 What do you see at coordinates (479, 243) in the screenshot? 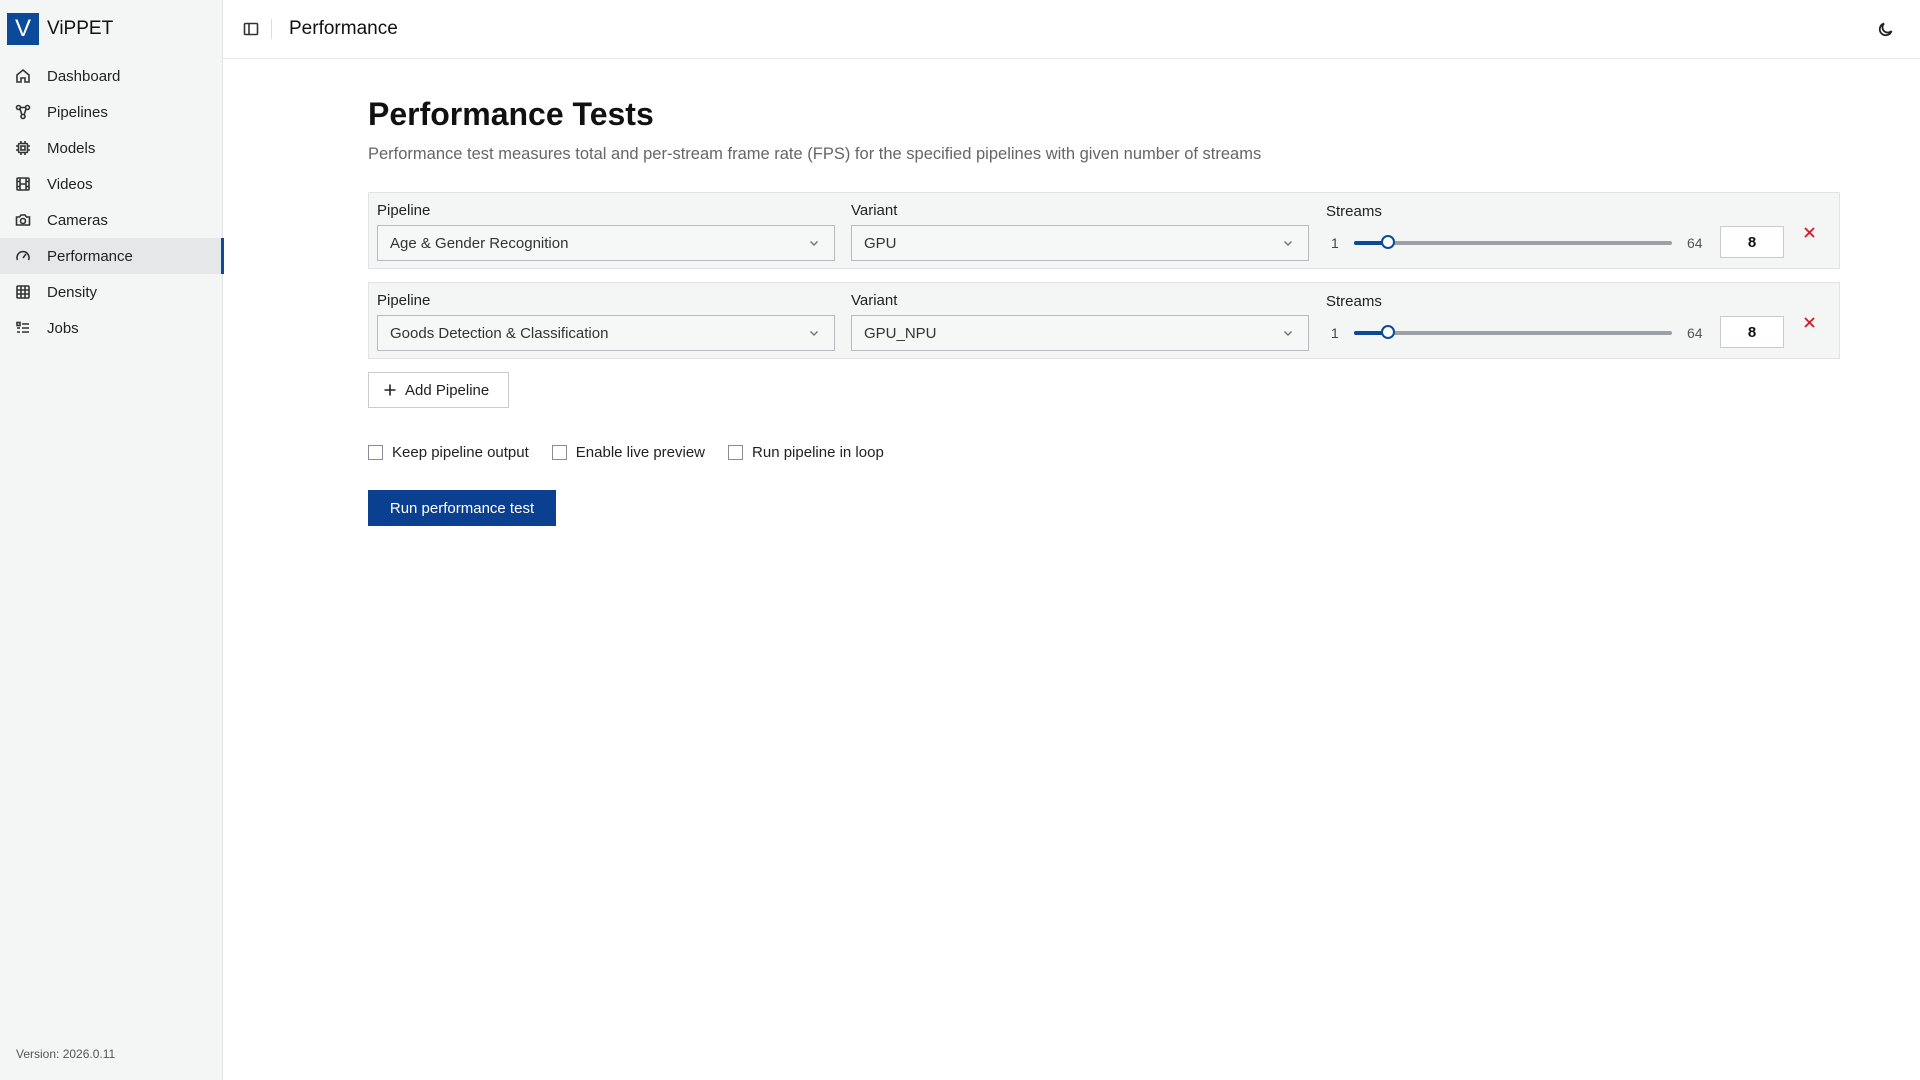
I see `pipeline-select-value: Age & Gender Recognition` at bounding box center [479, 243].